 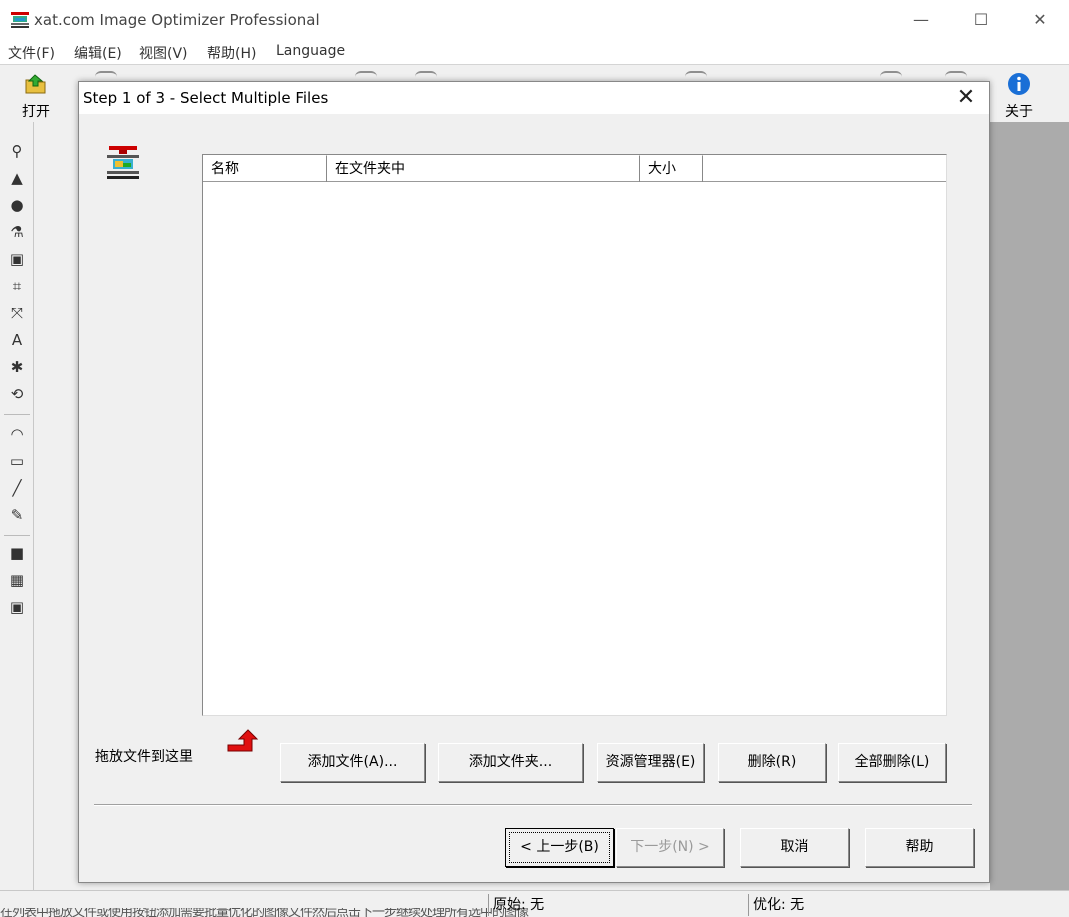 I want to click on next-button: 下一步(N) >, so click(x=670, y=847).